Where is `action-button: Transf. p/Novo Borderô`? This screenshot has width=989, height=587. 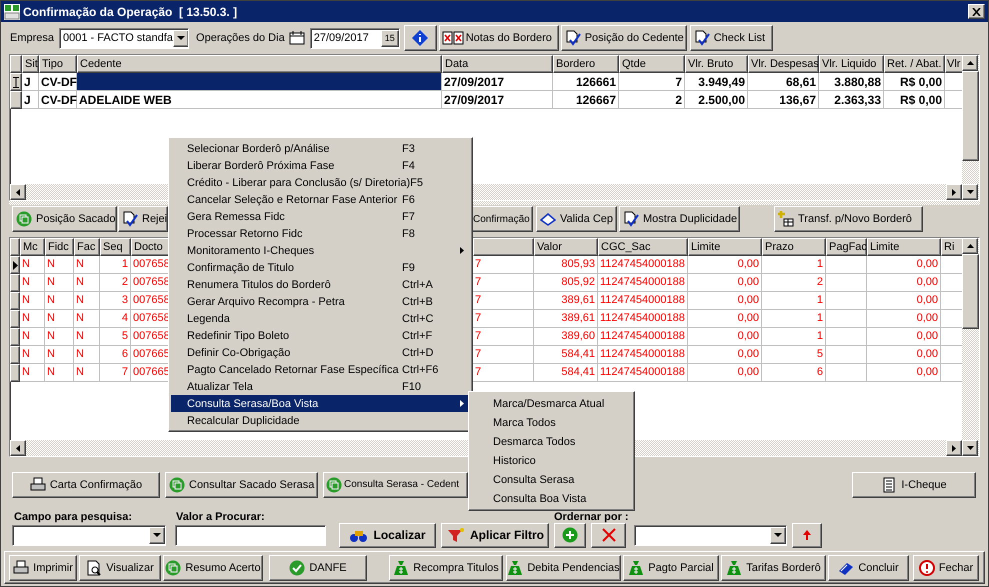 action-button: Transf. p/Novo Borderô is located at coordinates (848, 219).